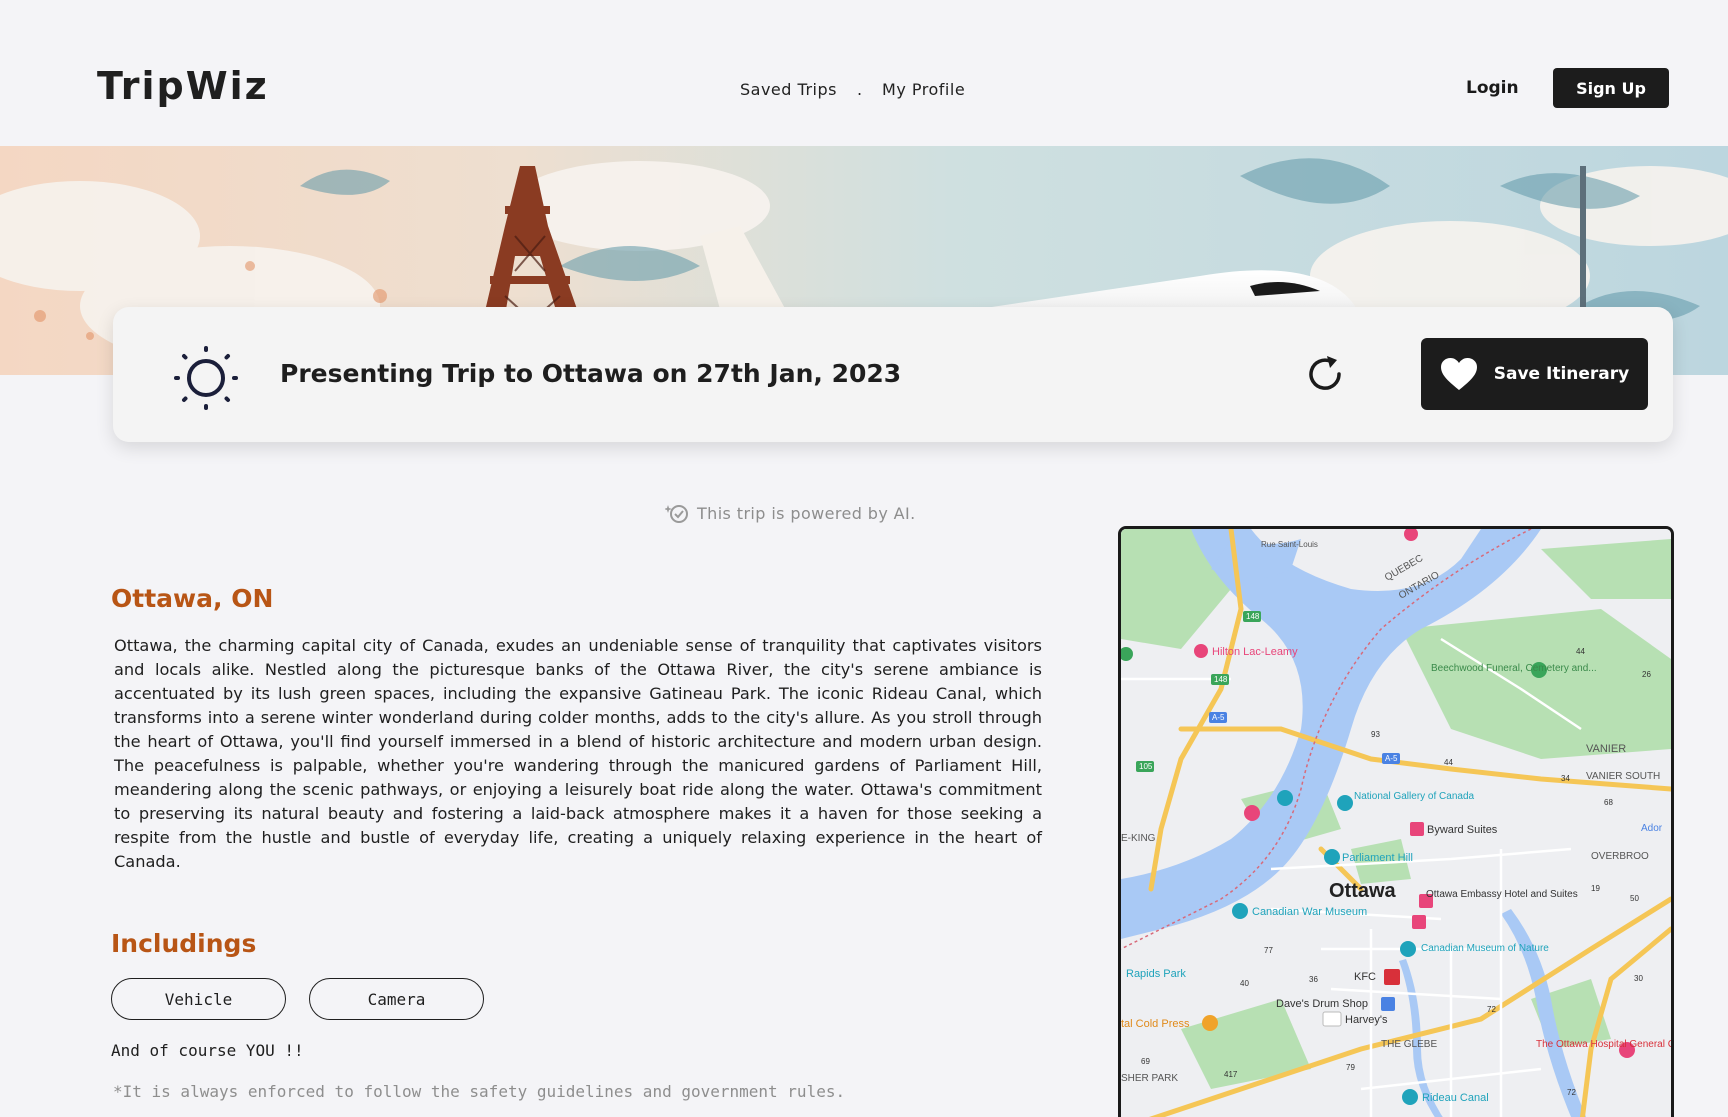 Image resolution: width=1728 pixels, height=1117 pixels. I want to click on map-label-sher-park: SHER PARK, so click(1149, 1078).